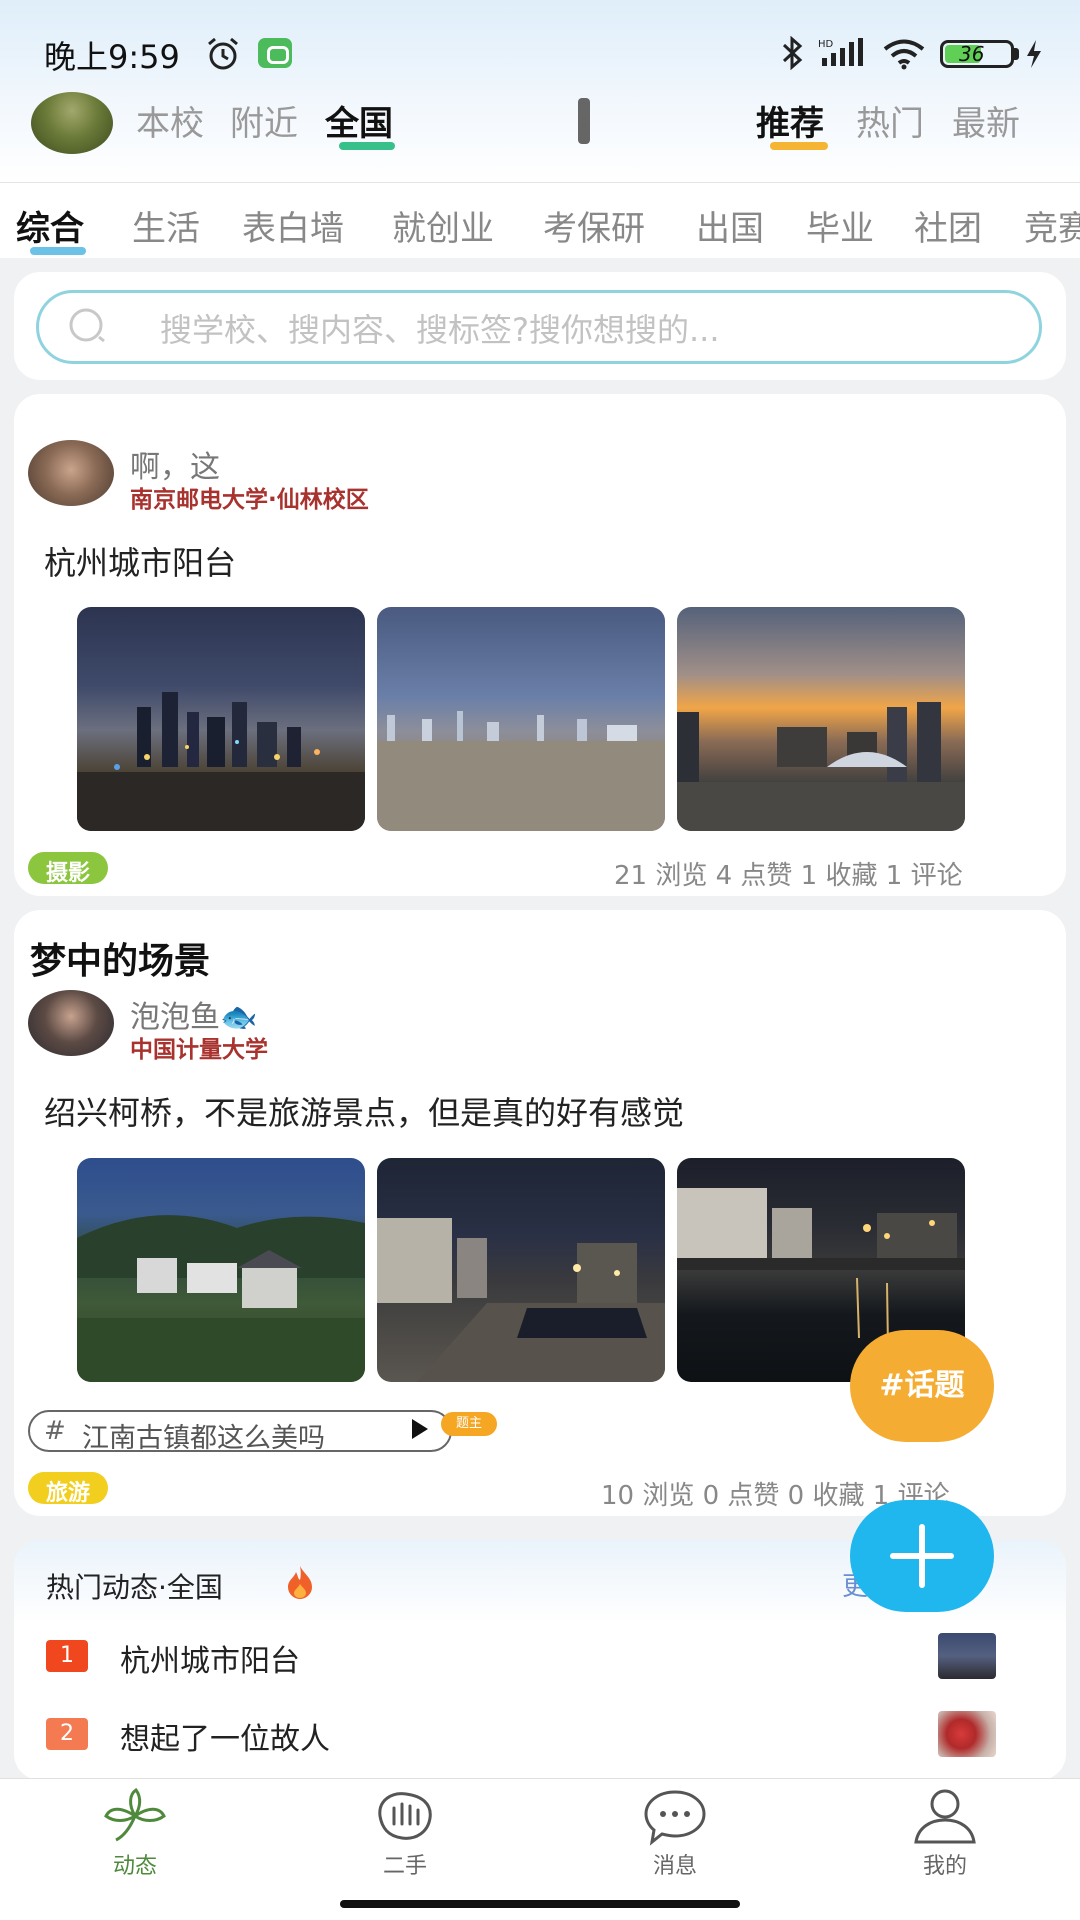 This screenshot has height=1920, width=1080. I want to click on charging-icon, so click(1034, 54).